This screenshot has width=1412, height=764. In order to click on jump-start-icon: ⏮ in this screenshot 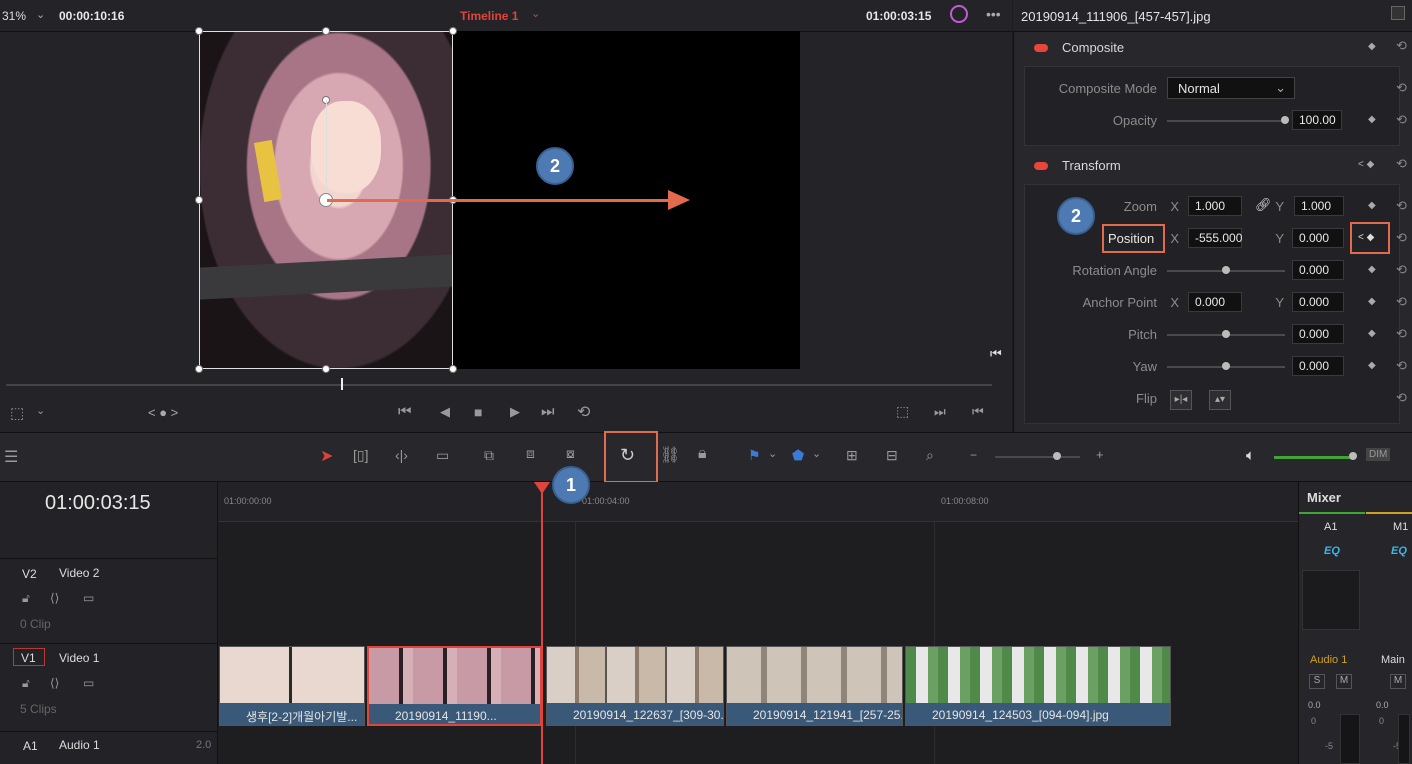, I will do `click(405, 411)`.